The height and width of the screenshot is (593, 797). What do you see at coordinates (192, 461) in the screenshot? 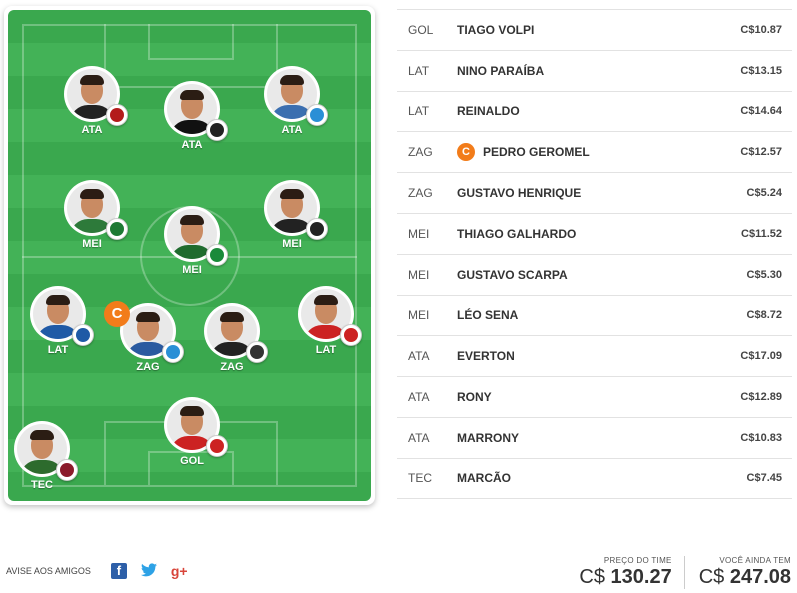
I see `player-position: GOL` at bounding box center [192, 461].